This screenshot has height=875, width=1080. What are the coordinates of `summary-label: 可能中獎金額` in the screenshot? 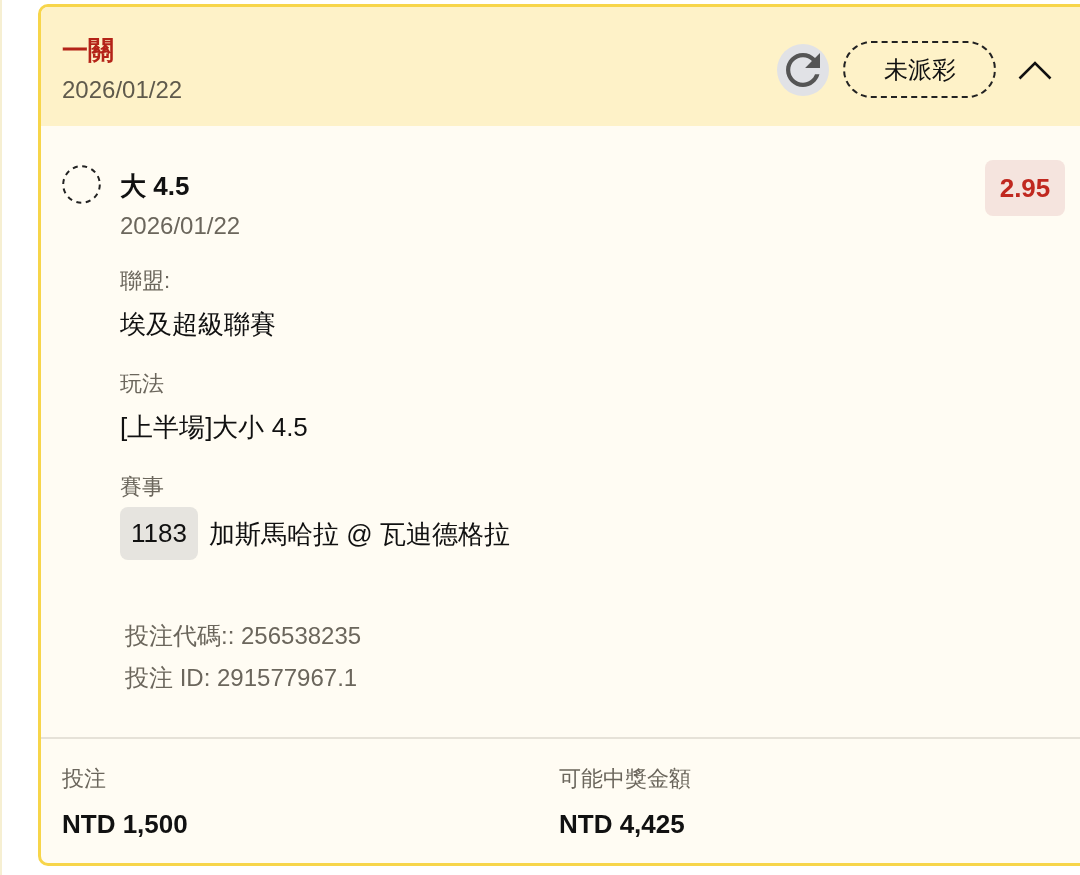 It's located at (625, 779).